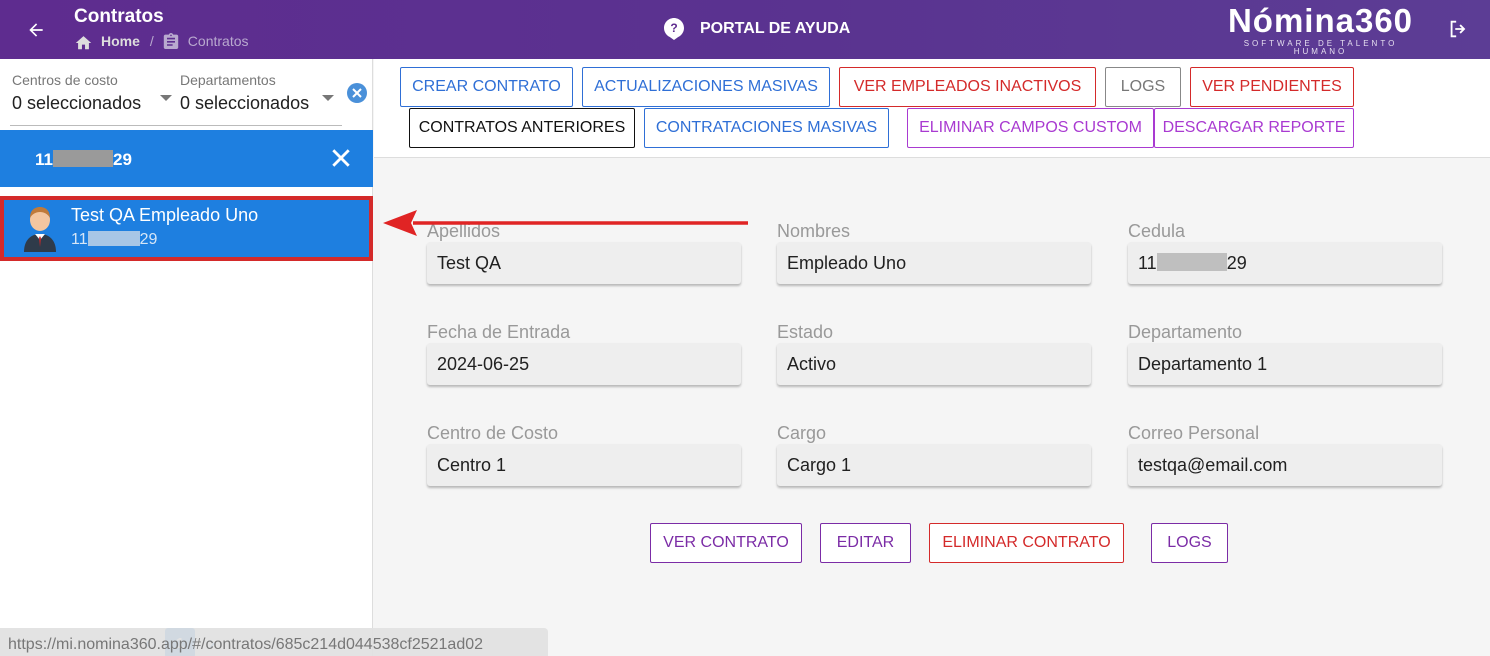  What do you see at coordinates (499, 332) in the screenshot?
I see `field-label: Fecha de Entrada` at bounding box center [499, 332].